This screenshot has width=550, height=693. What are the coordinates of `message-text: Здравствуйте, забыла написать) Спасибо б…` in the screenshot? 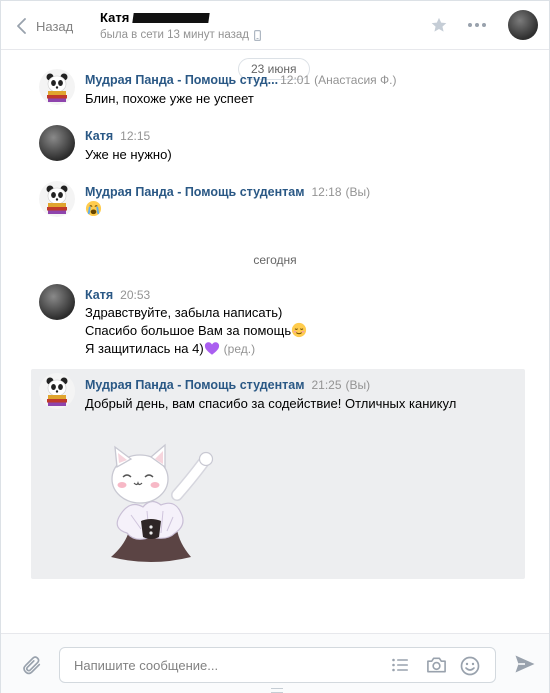 It's located at (196, 331).